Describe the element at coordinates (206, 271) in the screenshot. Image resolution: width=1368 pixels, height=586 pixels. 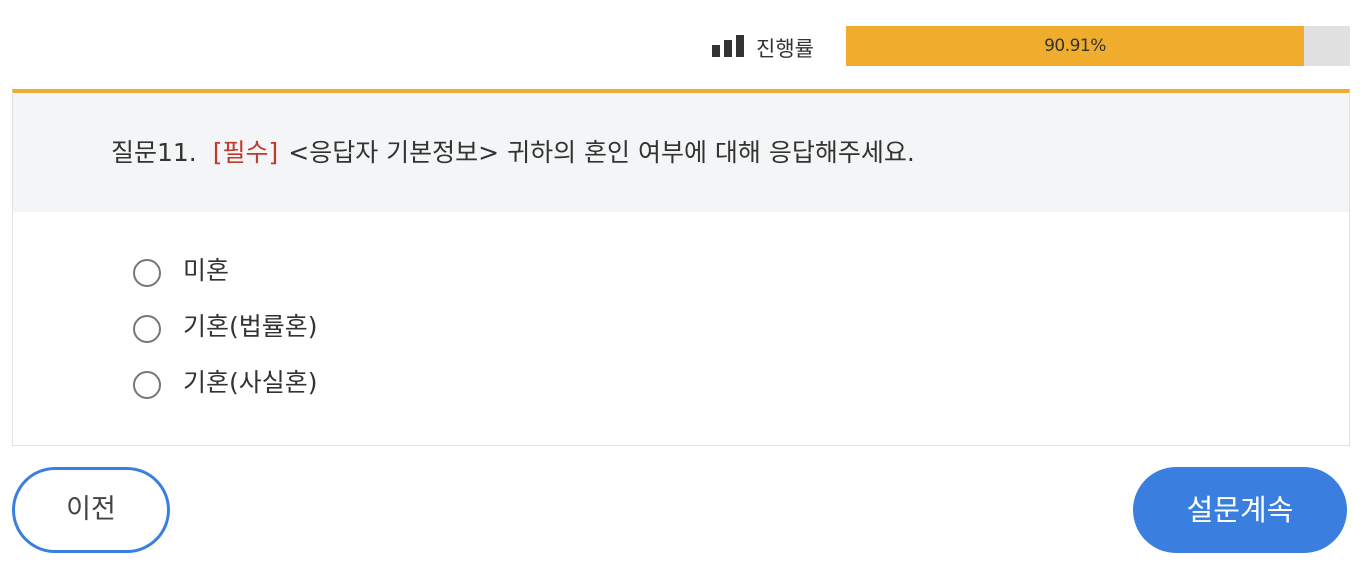
I see `option-label: 미혼` at that location.